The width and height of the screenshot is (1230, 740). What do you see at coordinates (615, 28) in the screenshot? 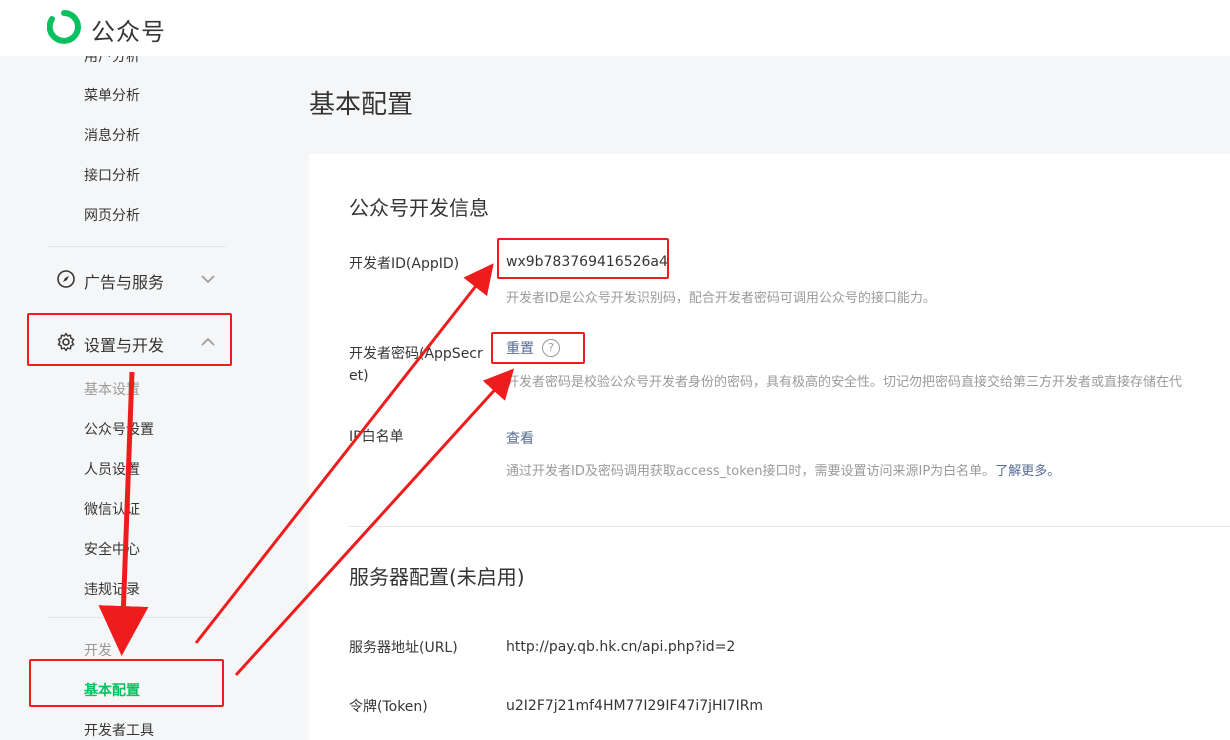
I see `top-bar: 公众号` at bounding box center [615, 28].